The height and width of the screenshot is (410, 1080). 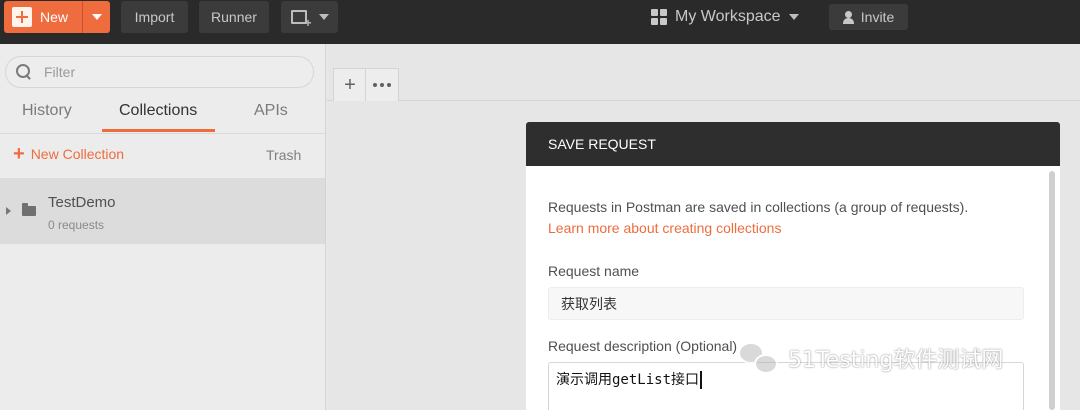 What do you see at coordinates (24, 72) in the screenshot?
I see `search-icon` at bounding box center [24, 72].